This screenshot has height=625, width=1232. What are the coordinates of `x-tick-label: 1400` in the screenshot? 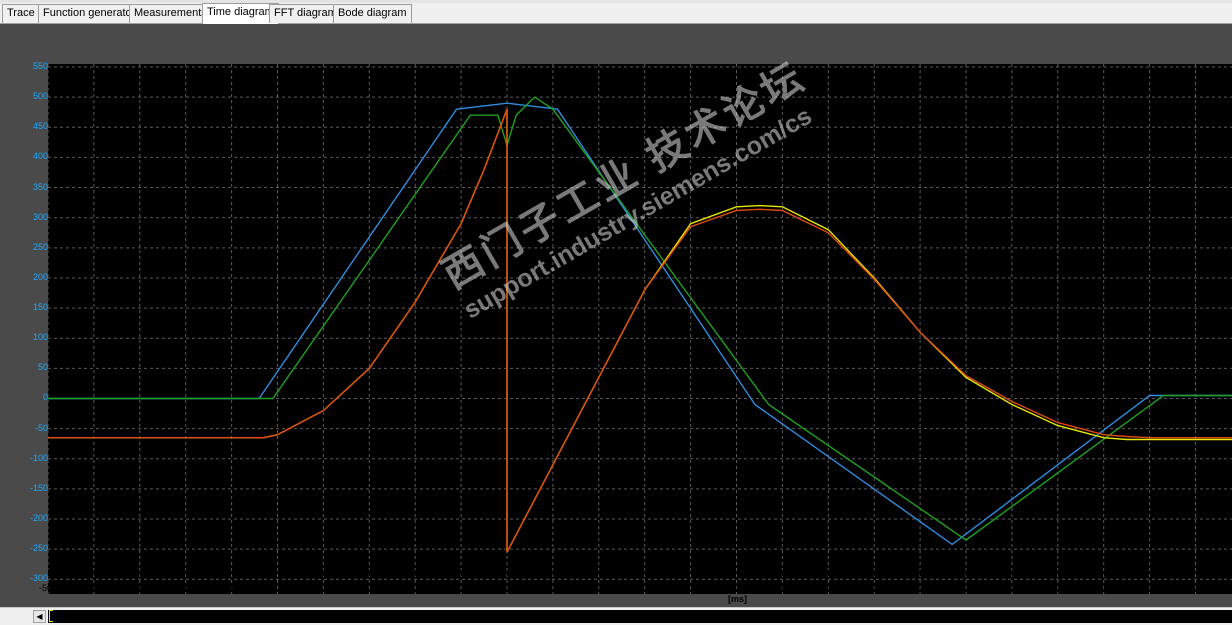 It's located at (920, 588).